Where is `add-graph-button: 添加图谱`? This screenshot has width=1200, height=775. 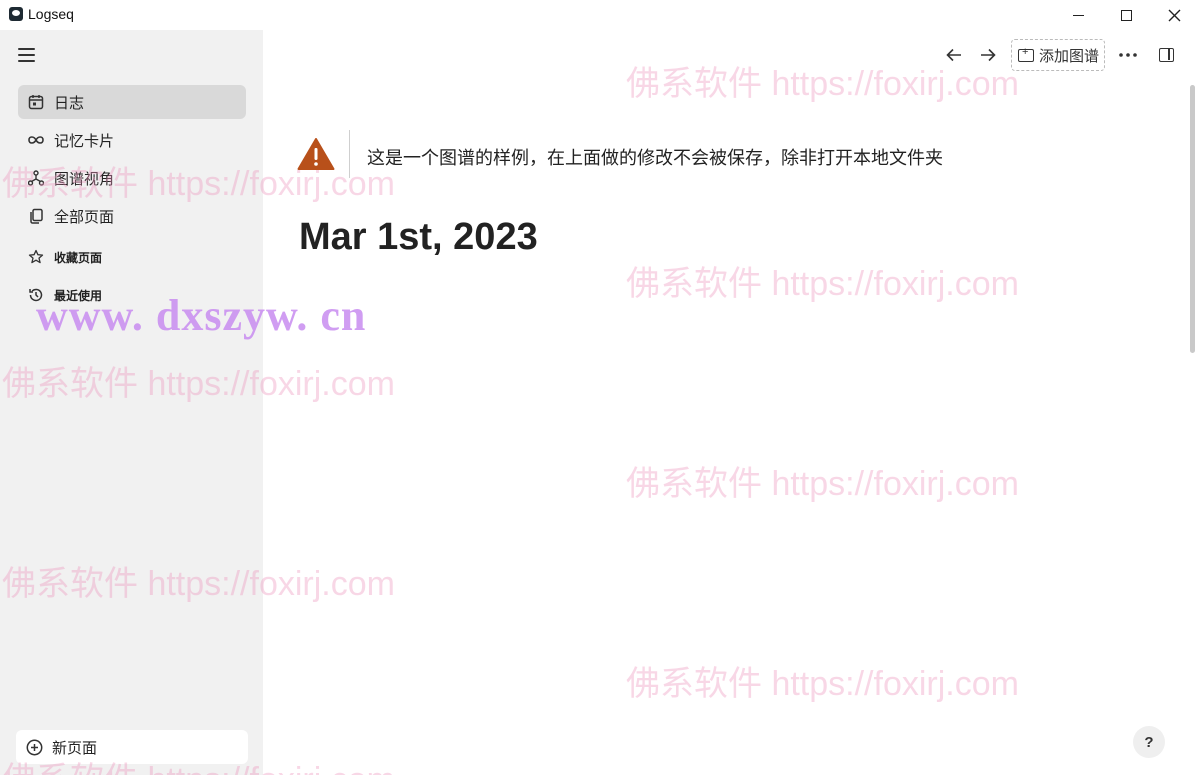 add-graph-button: 添加图谱 is located at coordinates (1058, 55).